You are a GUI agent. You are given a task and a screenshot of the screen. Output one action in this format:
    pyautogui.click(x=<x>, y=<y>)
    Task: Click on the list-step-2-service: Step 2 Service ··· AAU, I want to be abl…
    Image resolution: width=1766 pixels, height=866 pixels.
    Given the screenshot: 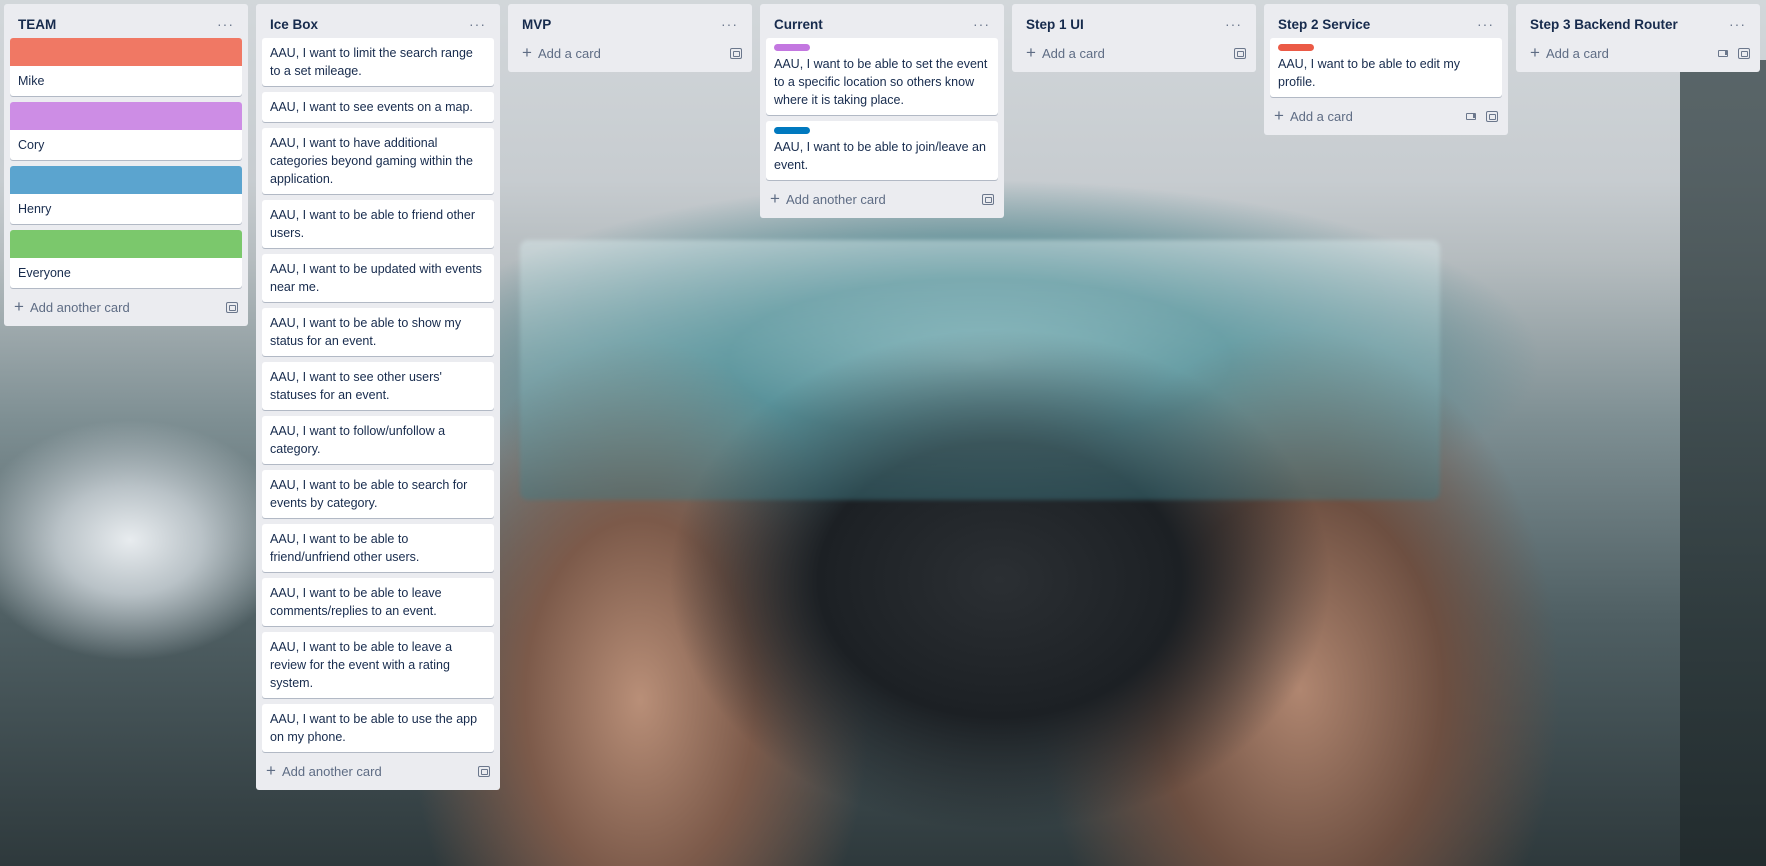 What is the action you would take?
    pyautogui.click(x=1386, y=69)
    